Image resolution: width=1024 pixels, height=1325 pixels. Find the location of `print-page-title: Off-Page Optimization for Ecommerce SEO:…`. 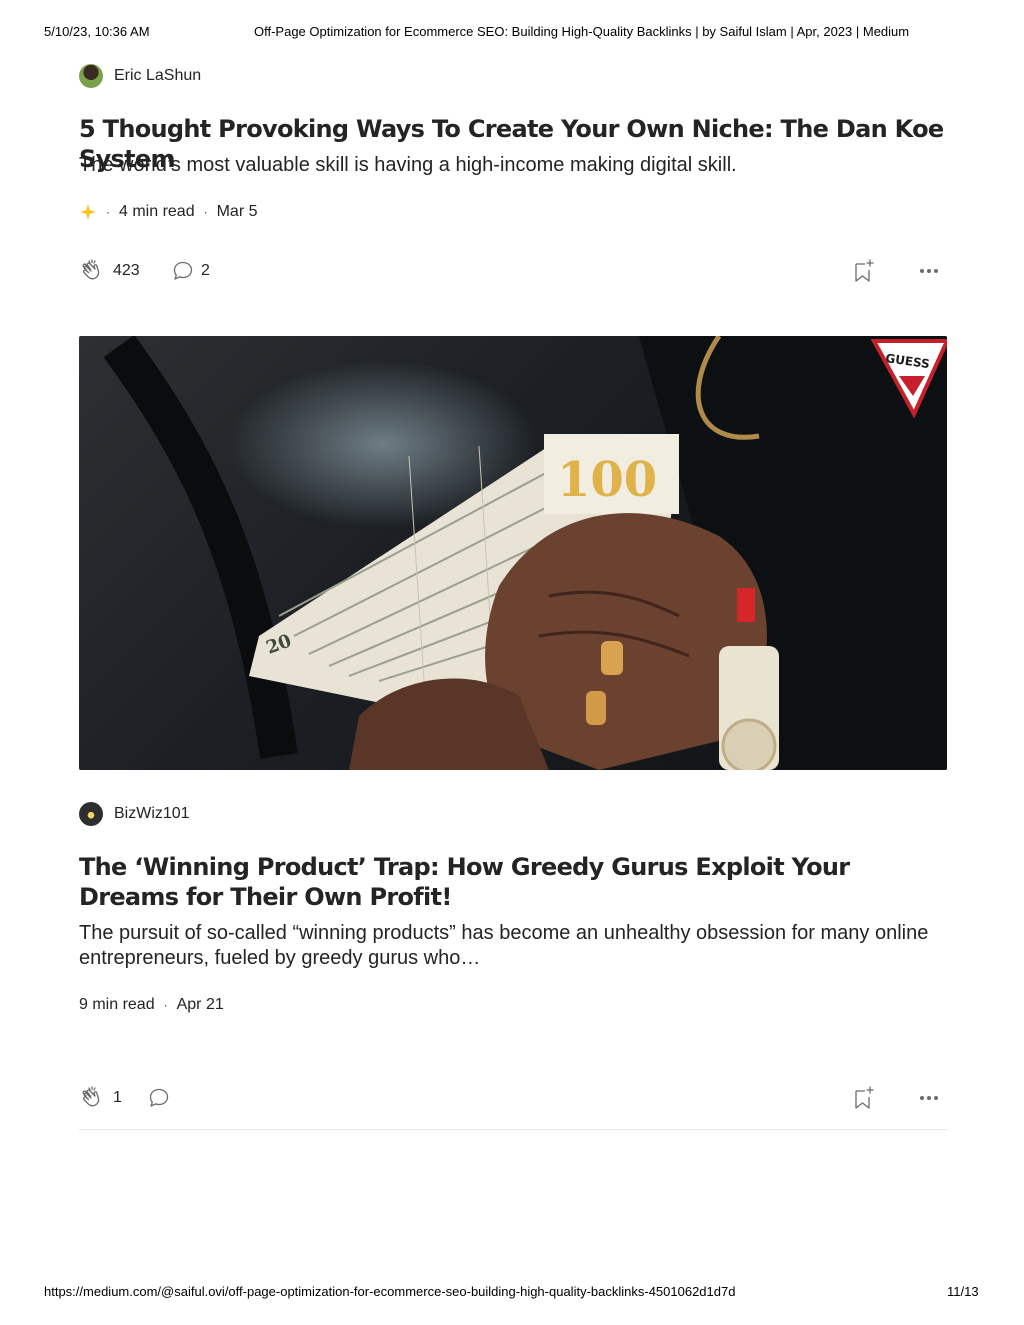

print-page-title: Off-Page Optimization for Ecommerce SEO:… is located at coordinates (582, 31).